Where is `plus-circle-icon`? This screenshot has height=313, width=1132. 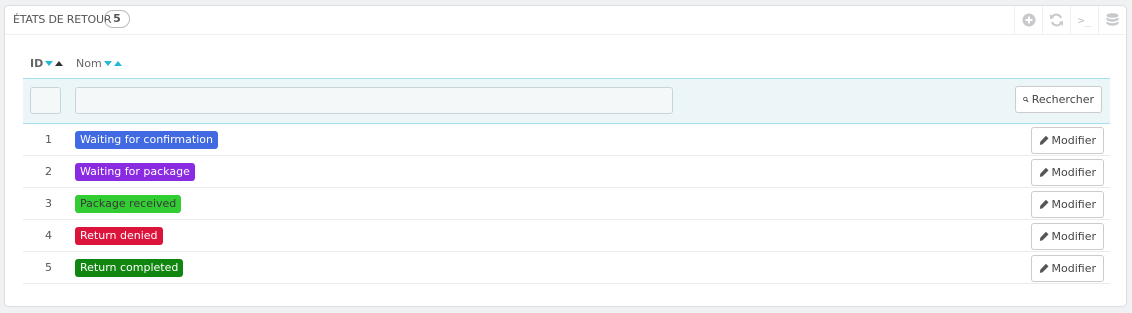
plus-circle-icon is located at coordinates (1028, 20).